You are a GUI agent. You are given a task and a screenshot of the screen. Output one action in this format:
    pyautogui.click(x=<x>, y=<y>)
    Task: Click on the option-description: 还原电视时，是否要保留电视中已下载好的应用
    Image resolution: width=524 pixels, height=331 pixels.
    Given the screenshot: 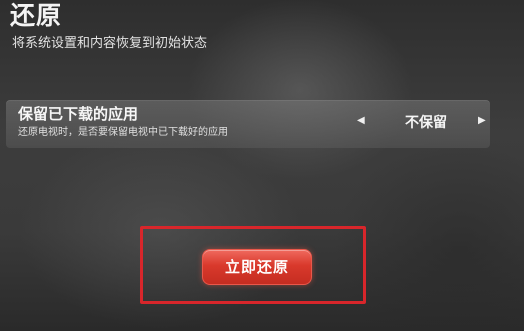 What is the action you would take?
    pyautogui.click(x=123, y=132)
    